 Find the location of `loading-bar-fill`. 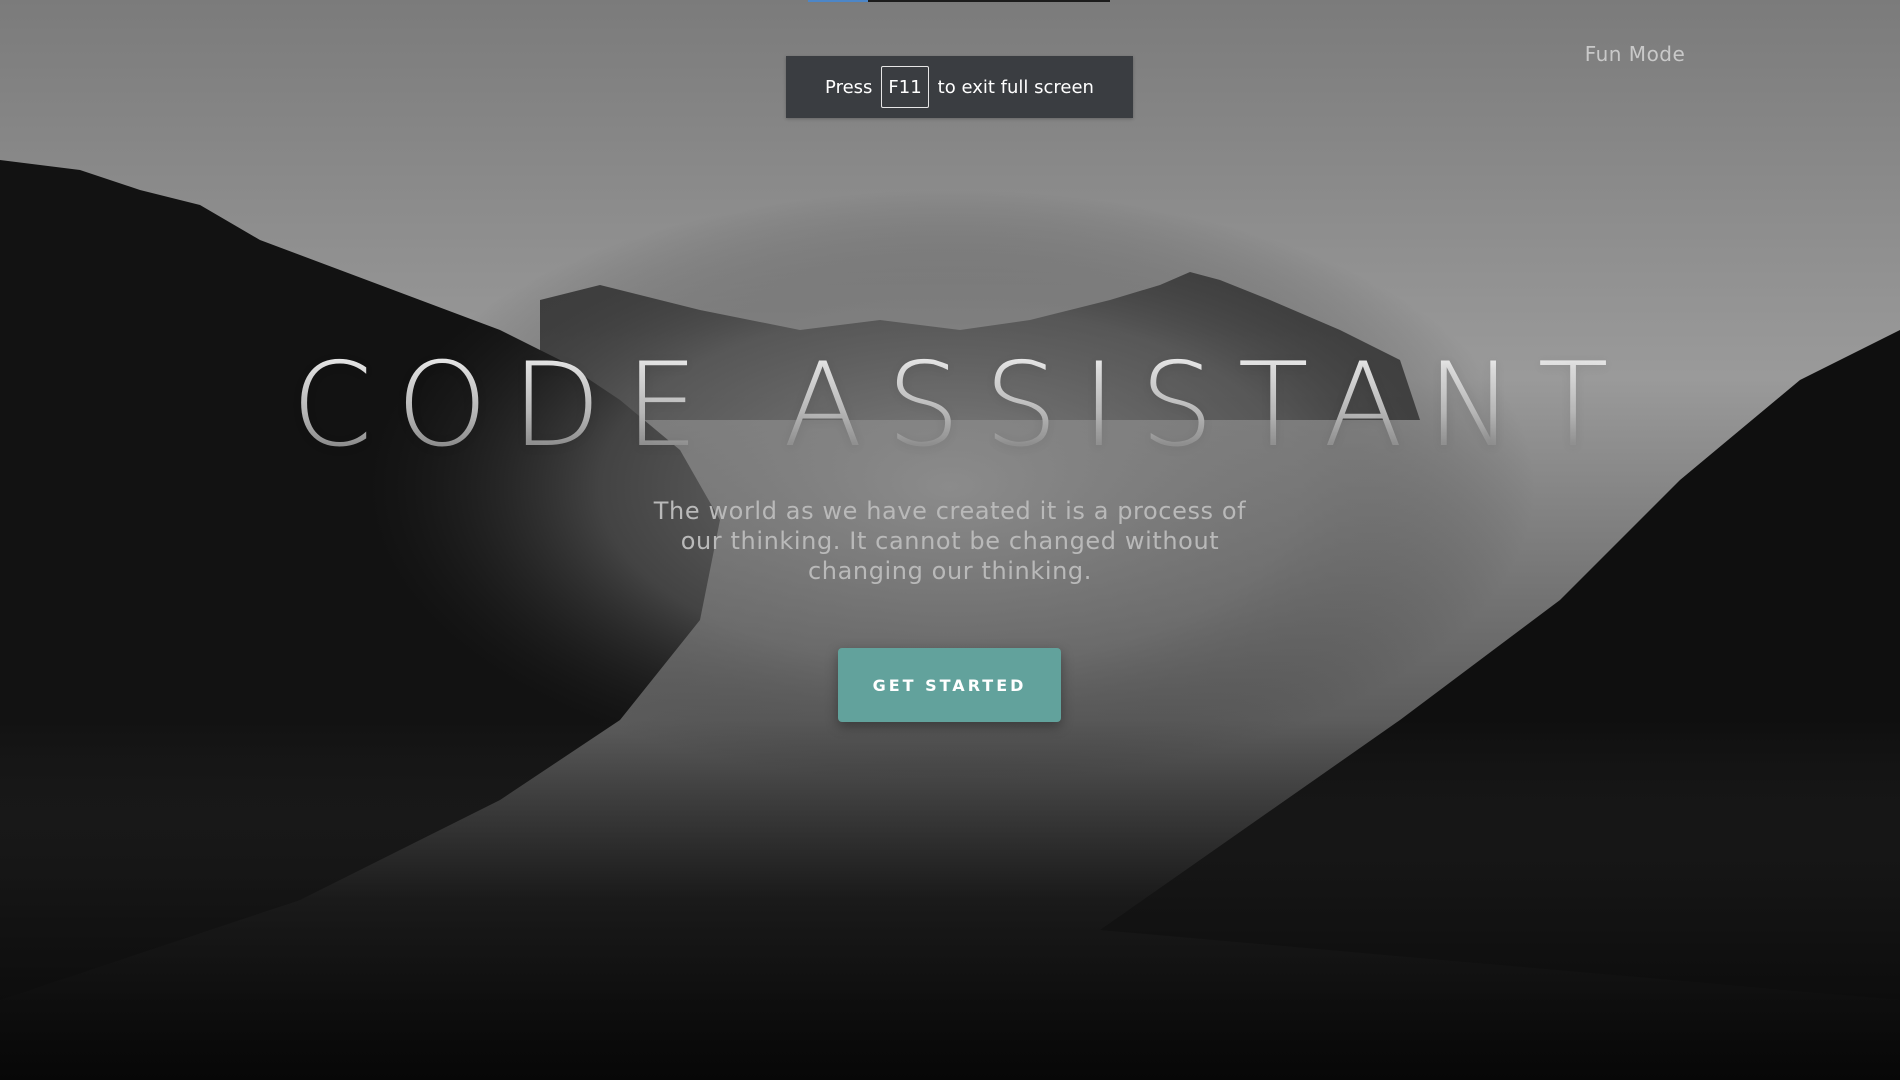

loading-bar-fill is located at coordinates (838, 1).